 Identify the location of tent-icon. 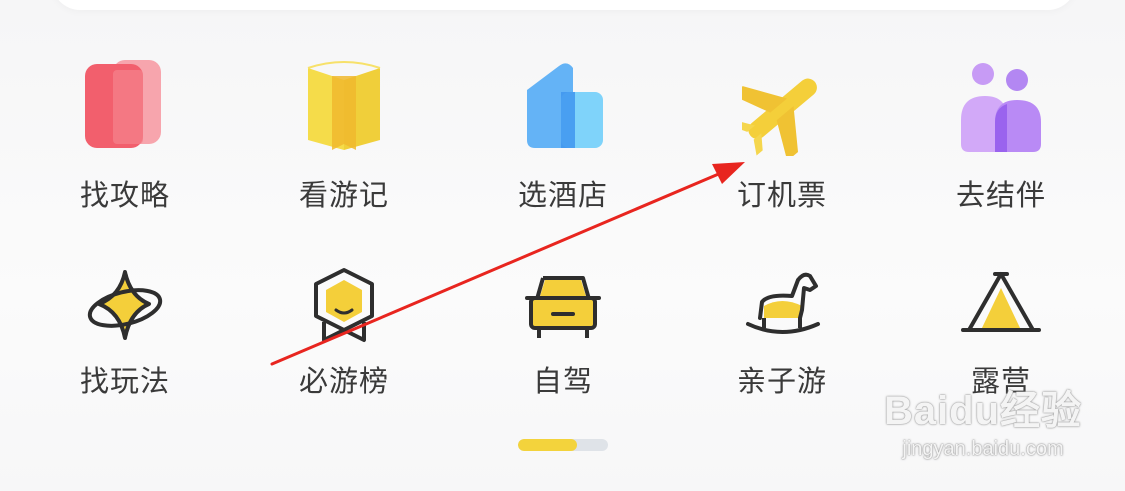
(1001, 314).